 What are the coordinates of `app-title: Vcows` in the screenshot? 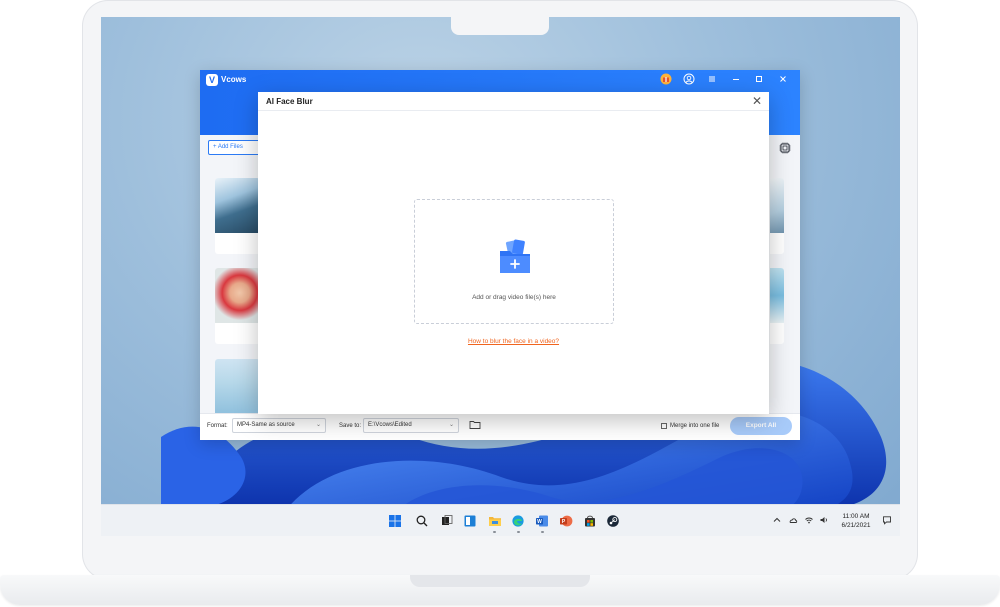 It's located at (234, 79).